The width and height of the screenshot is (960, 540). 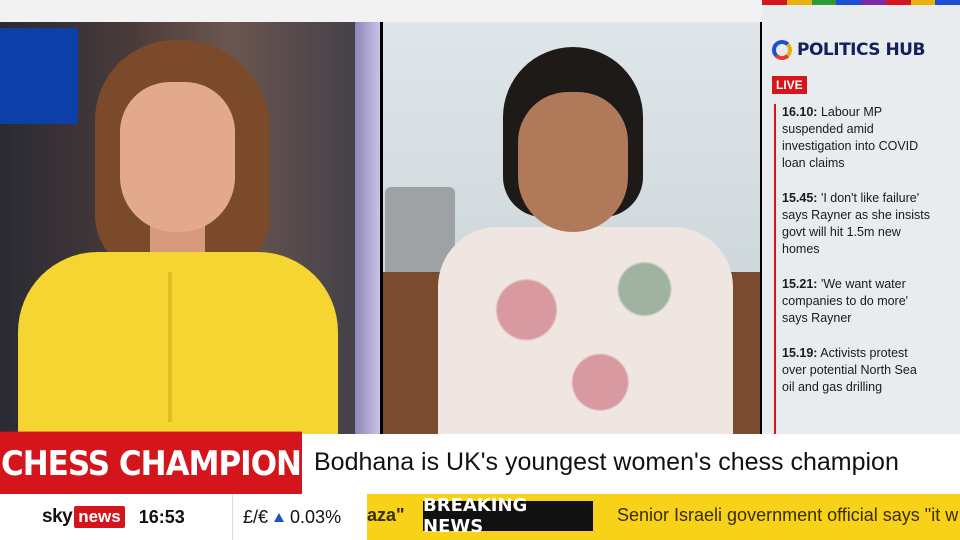 I want to click on up-arrow-icon, so click(x=279, y=517).